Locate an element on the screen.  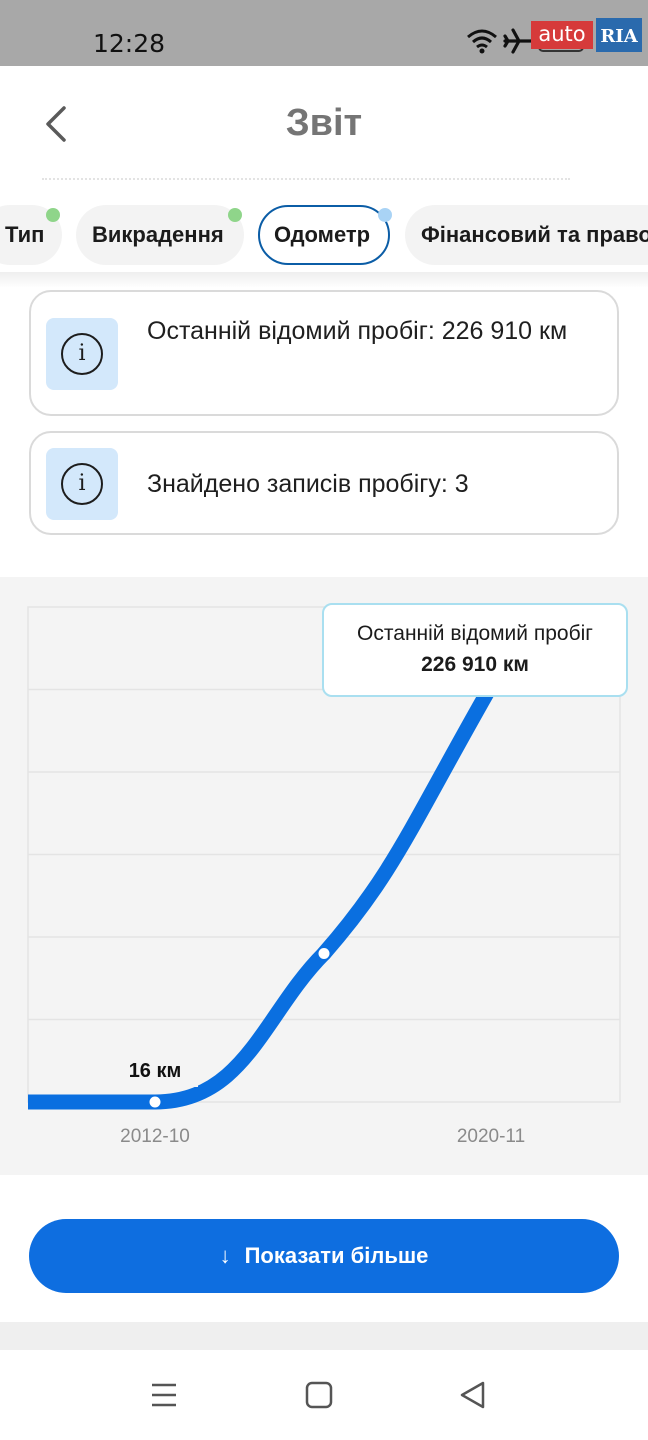
wifi-icon is located at coordinates (482, 41).